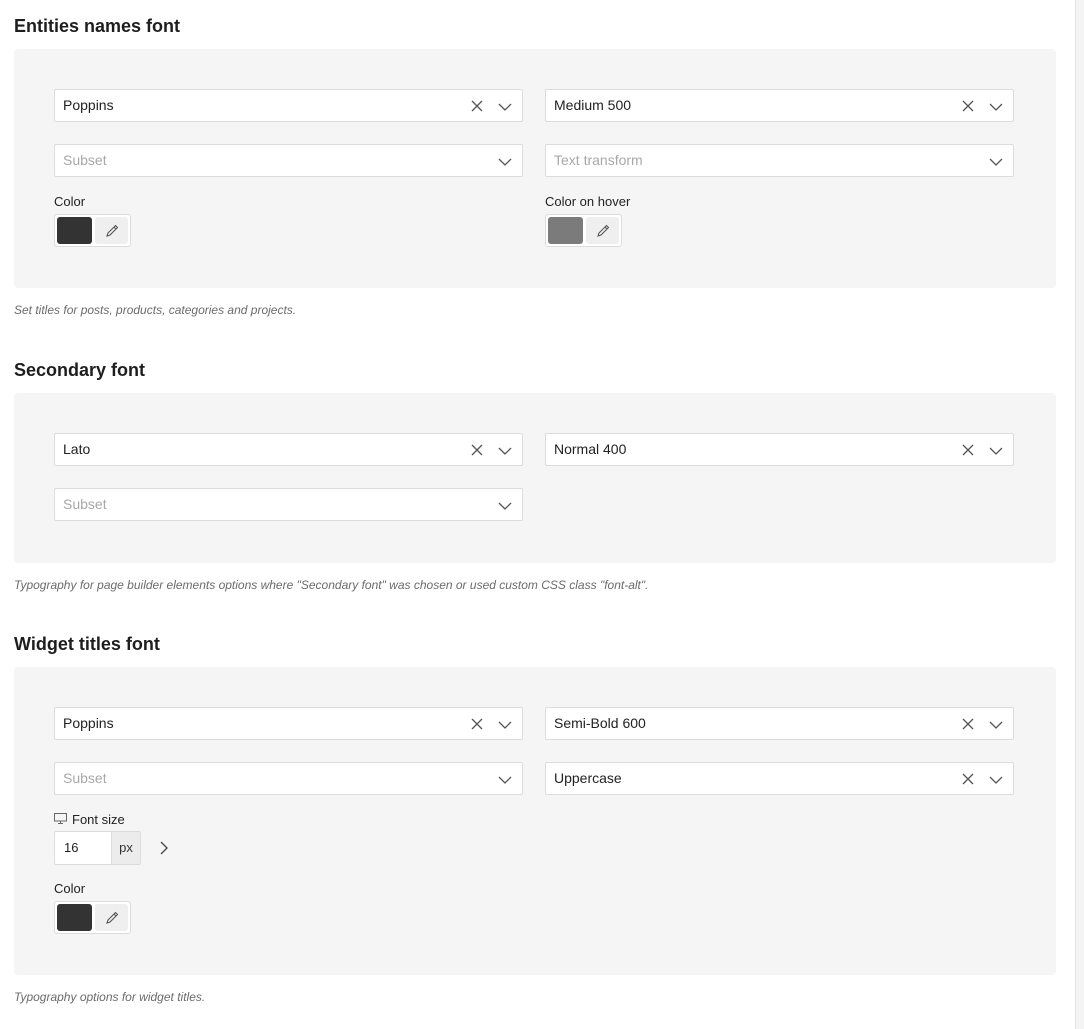 The width and height of the screenshot is (1084, 1029). Describe the element at coordinates (77, 449) in the screenshot. I see `select-value: Lato` at that location.